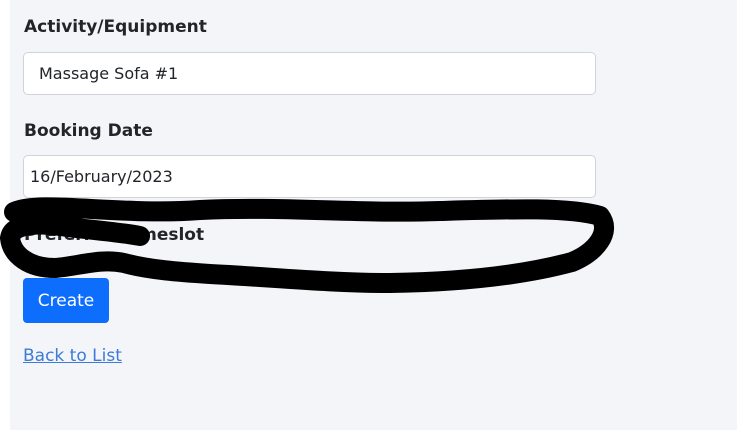 The height and width of the screenshot is (430, 737). Describe the element at coordinates (5, 215) in the screenshot. I see `left-gutter` at that location.